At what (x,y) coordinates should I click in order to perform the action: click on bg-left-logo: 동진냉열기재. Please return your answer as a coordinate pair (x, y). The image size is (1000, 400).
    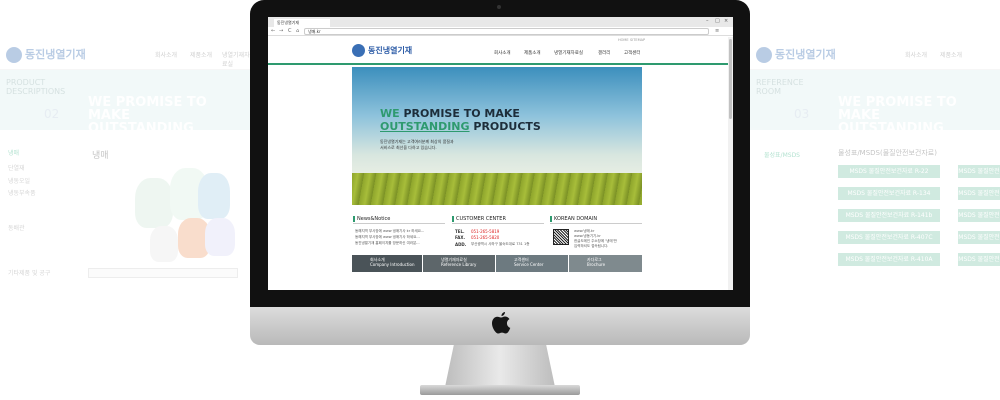
    Looking at the image, I should click on (46, 54).